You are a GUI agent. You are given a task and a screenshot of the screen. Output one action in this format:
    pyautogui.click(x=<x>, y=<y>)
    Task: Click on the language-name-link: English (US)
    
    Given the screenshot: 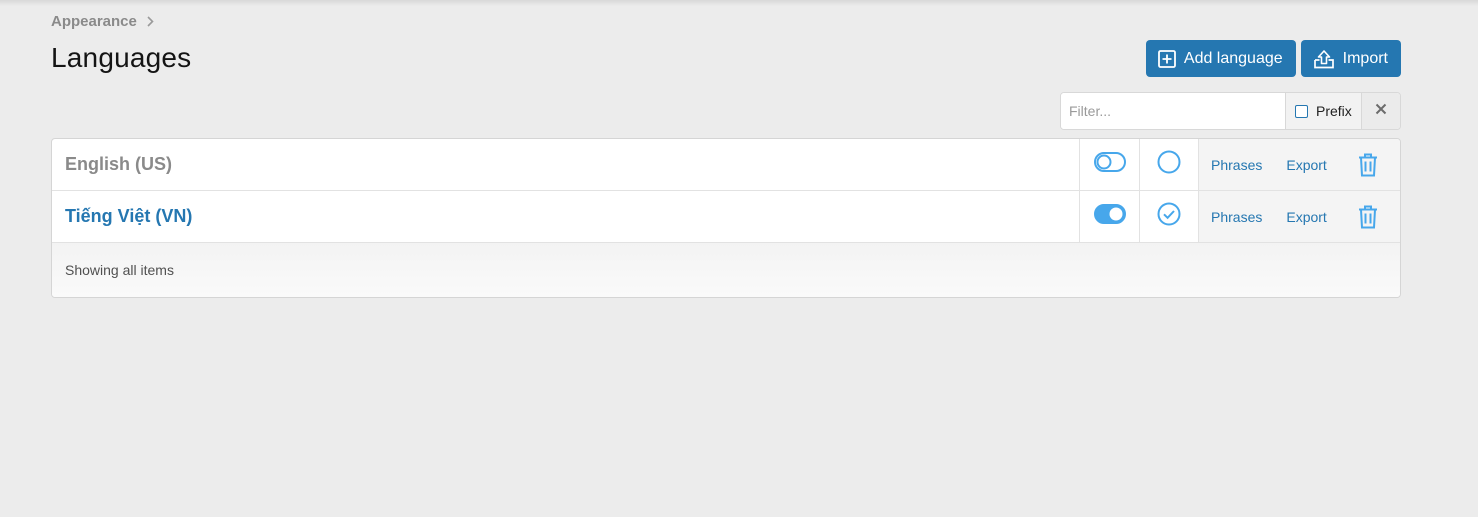 What is the action you would take?
    pyautogui.click(x=565, y=164)
    